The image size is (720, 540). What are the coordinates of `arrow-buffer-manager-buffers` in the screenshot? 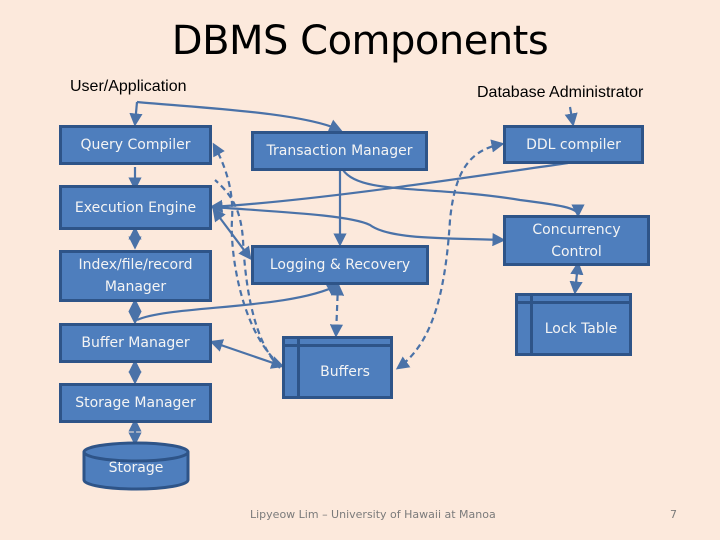 It's located at (247, 354).